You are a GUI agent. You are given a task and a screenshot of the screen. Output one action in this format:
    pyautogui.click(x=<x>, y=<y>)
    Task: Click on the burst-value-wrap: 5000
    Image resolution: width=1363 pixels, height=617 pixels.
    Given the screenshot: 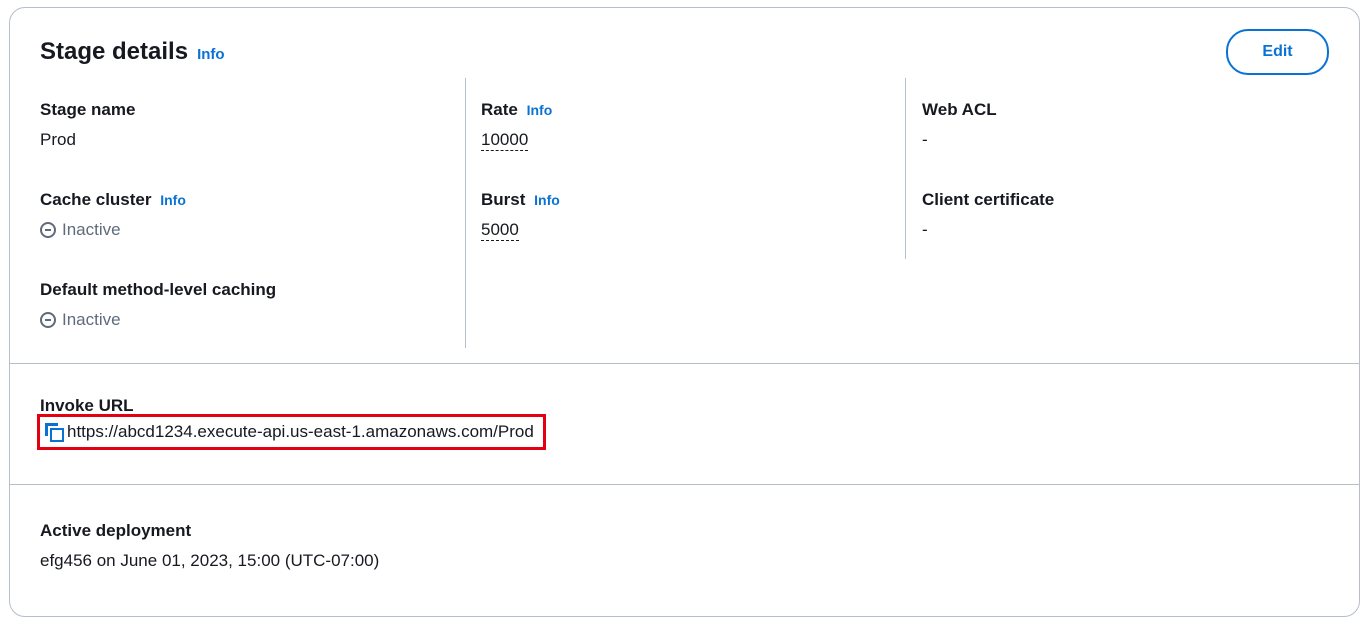 What is the action you would take?
    pyautogui.click(x=691, y=230)
    